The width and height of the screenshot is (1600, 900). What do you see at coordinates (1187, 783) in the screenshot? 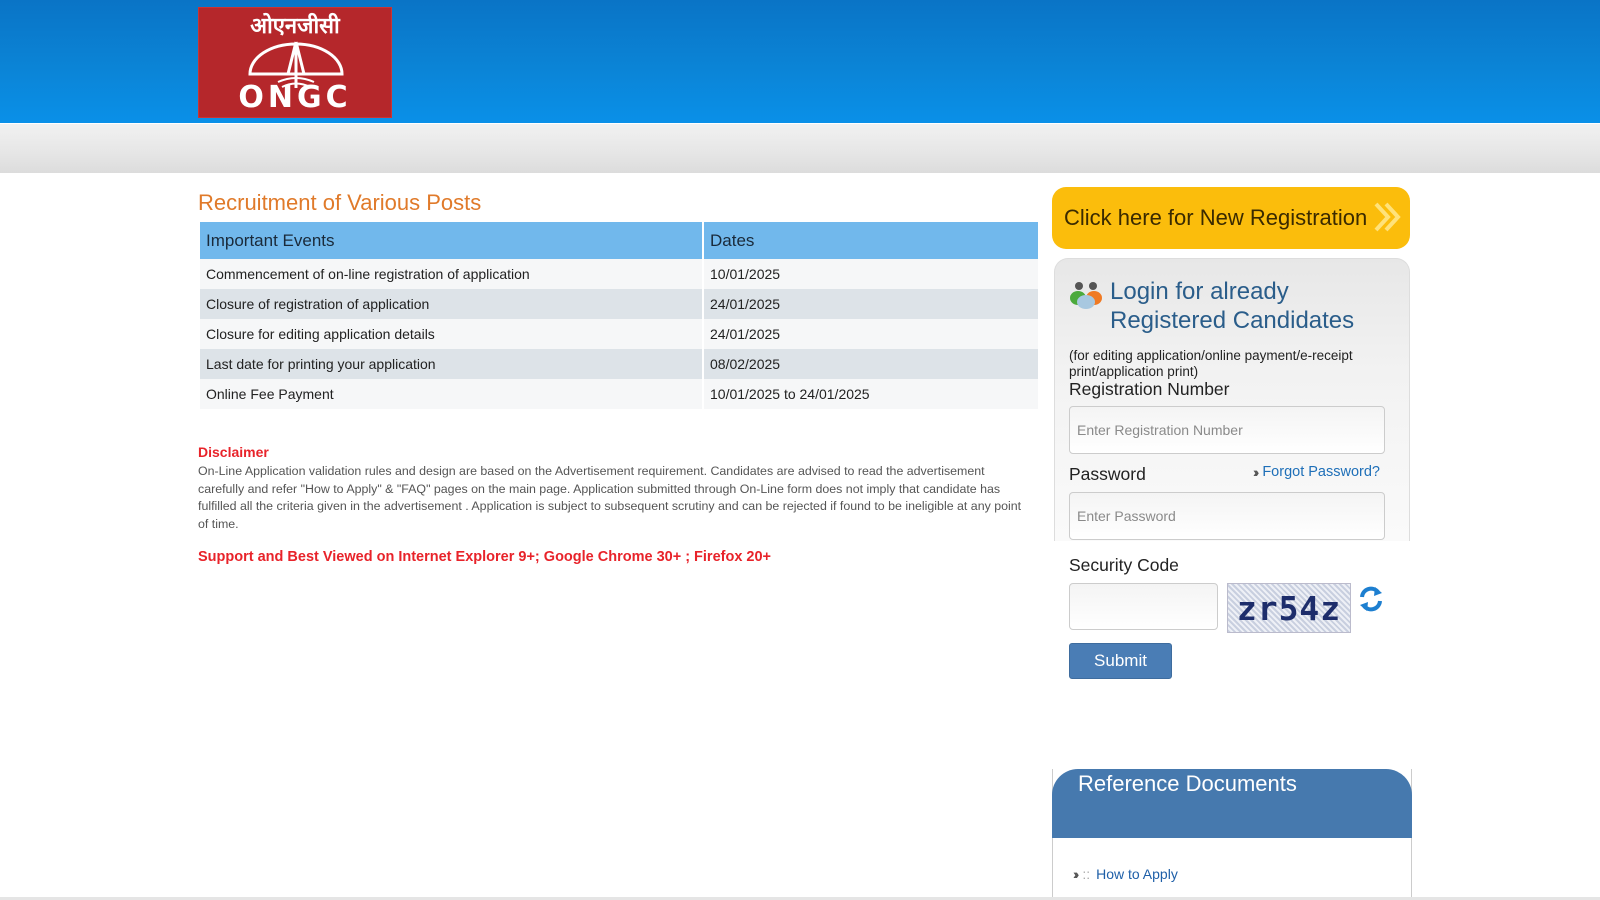
I see `reference-documents-title: Reference Documents` at bounding box center [1187, 783].